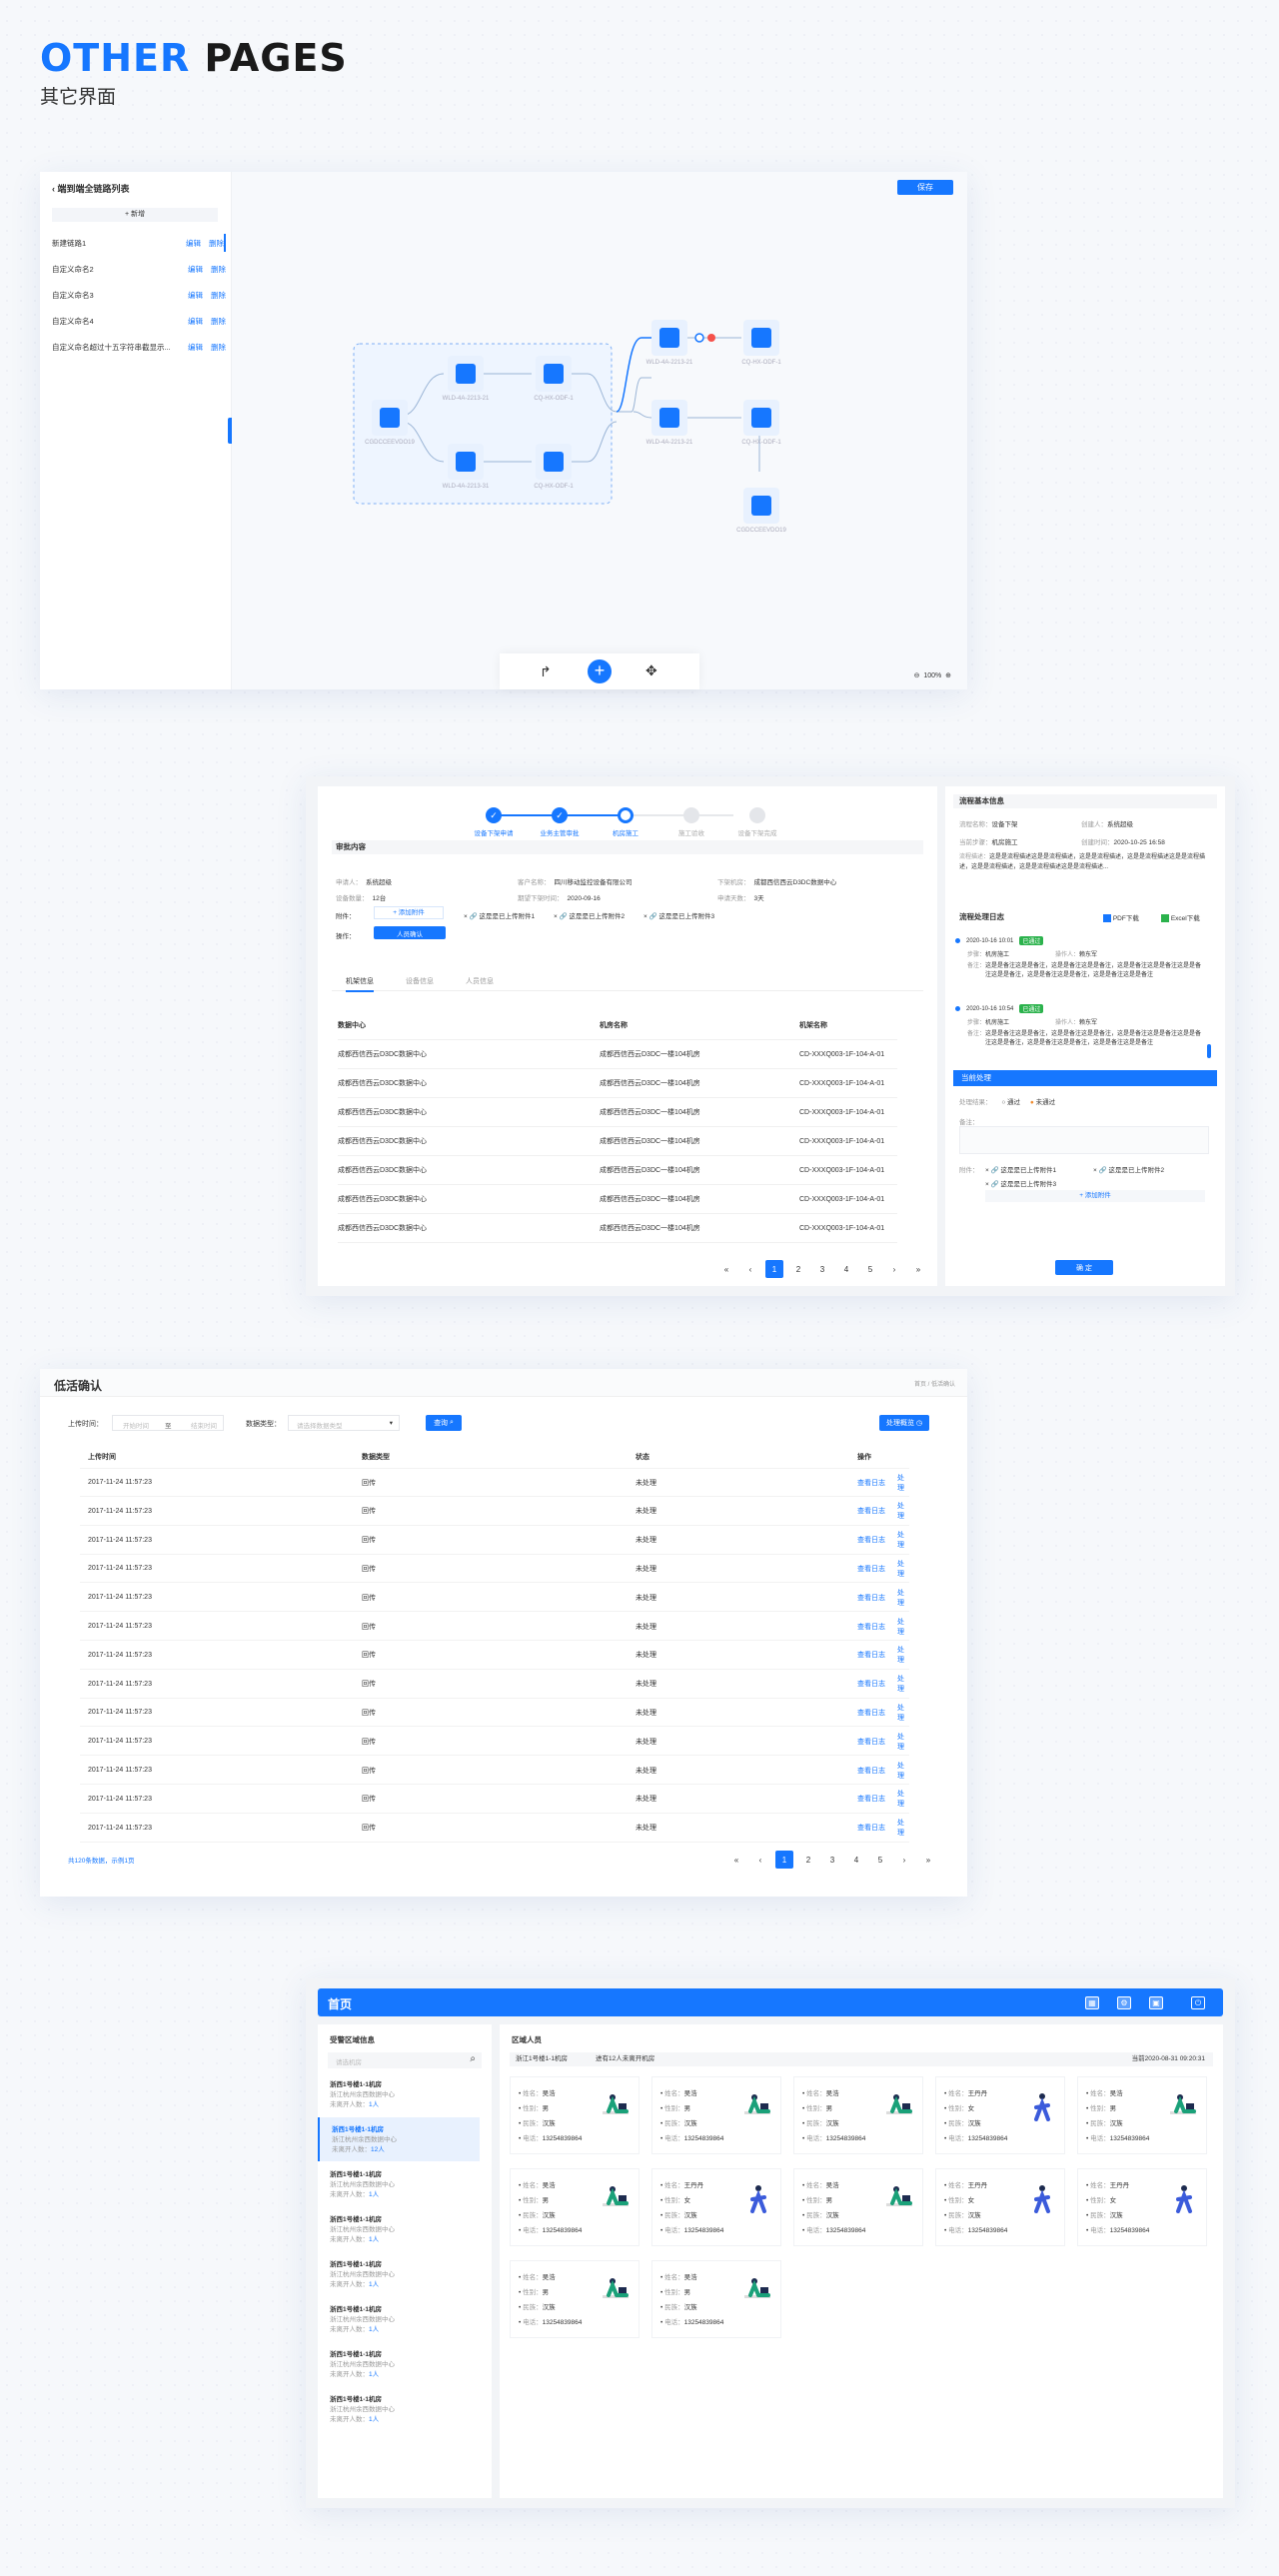  I want to click on confirm-button: 确 定, so click(1084, 1267).